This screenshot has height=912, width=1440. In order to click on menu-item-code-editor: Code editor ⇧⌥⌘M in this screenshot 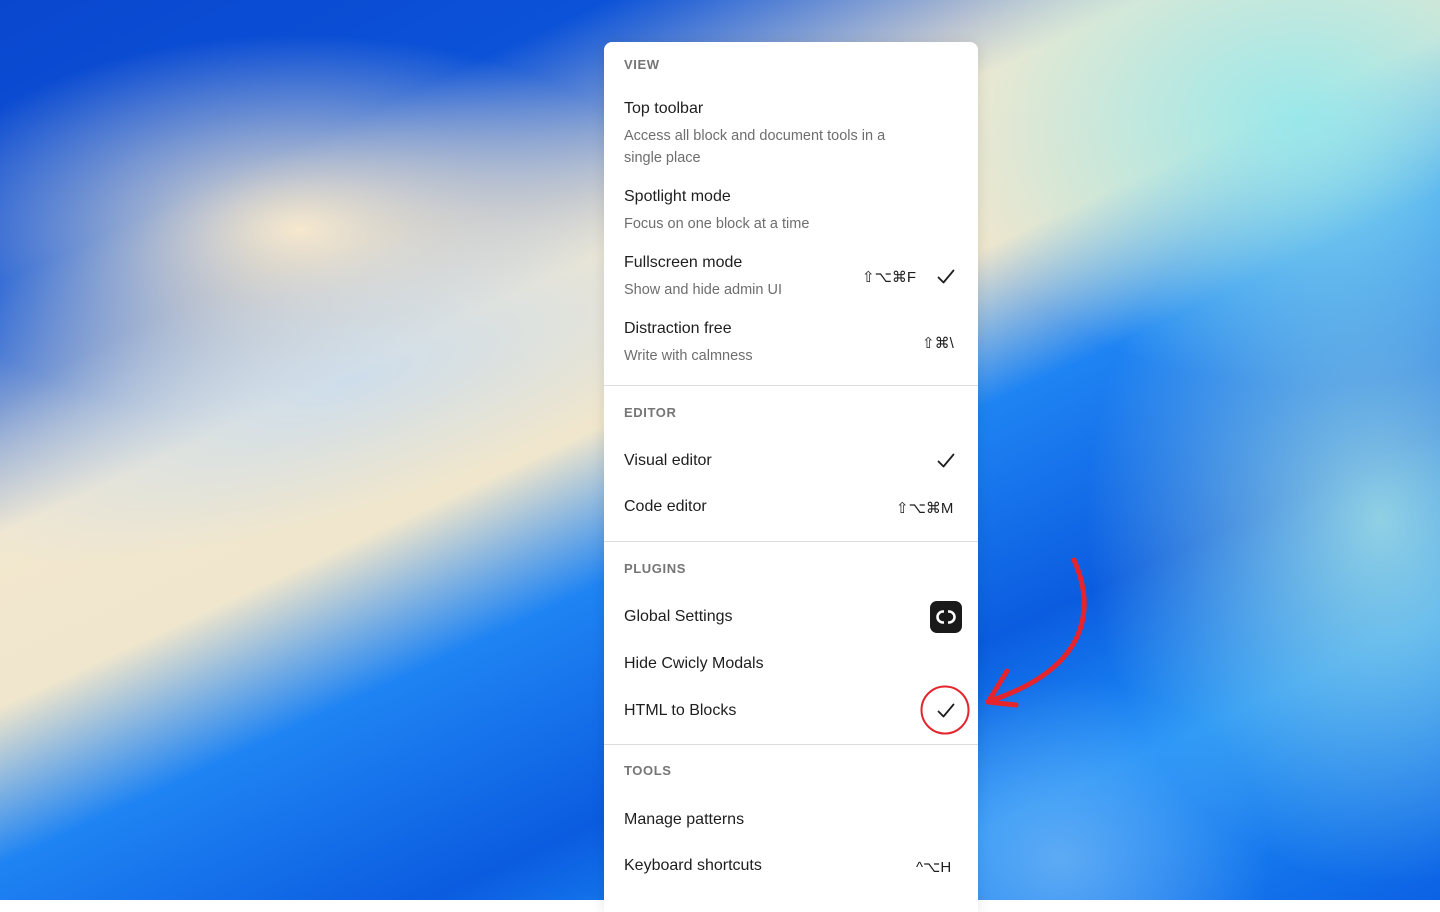, I will do `click(791, 507)`.